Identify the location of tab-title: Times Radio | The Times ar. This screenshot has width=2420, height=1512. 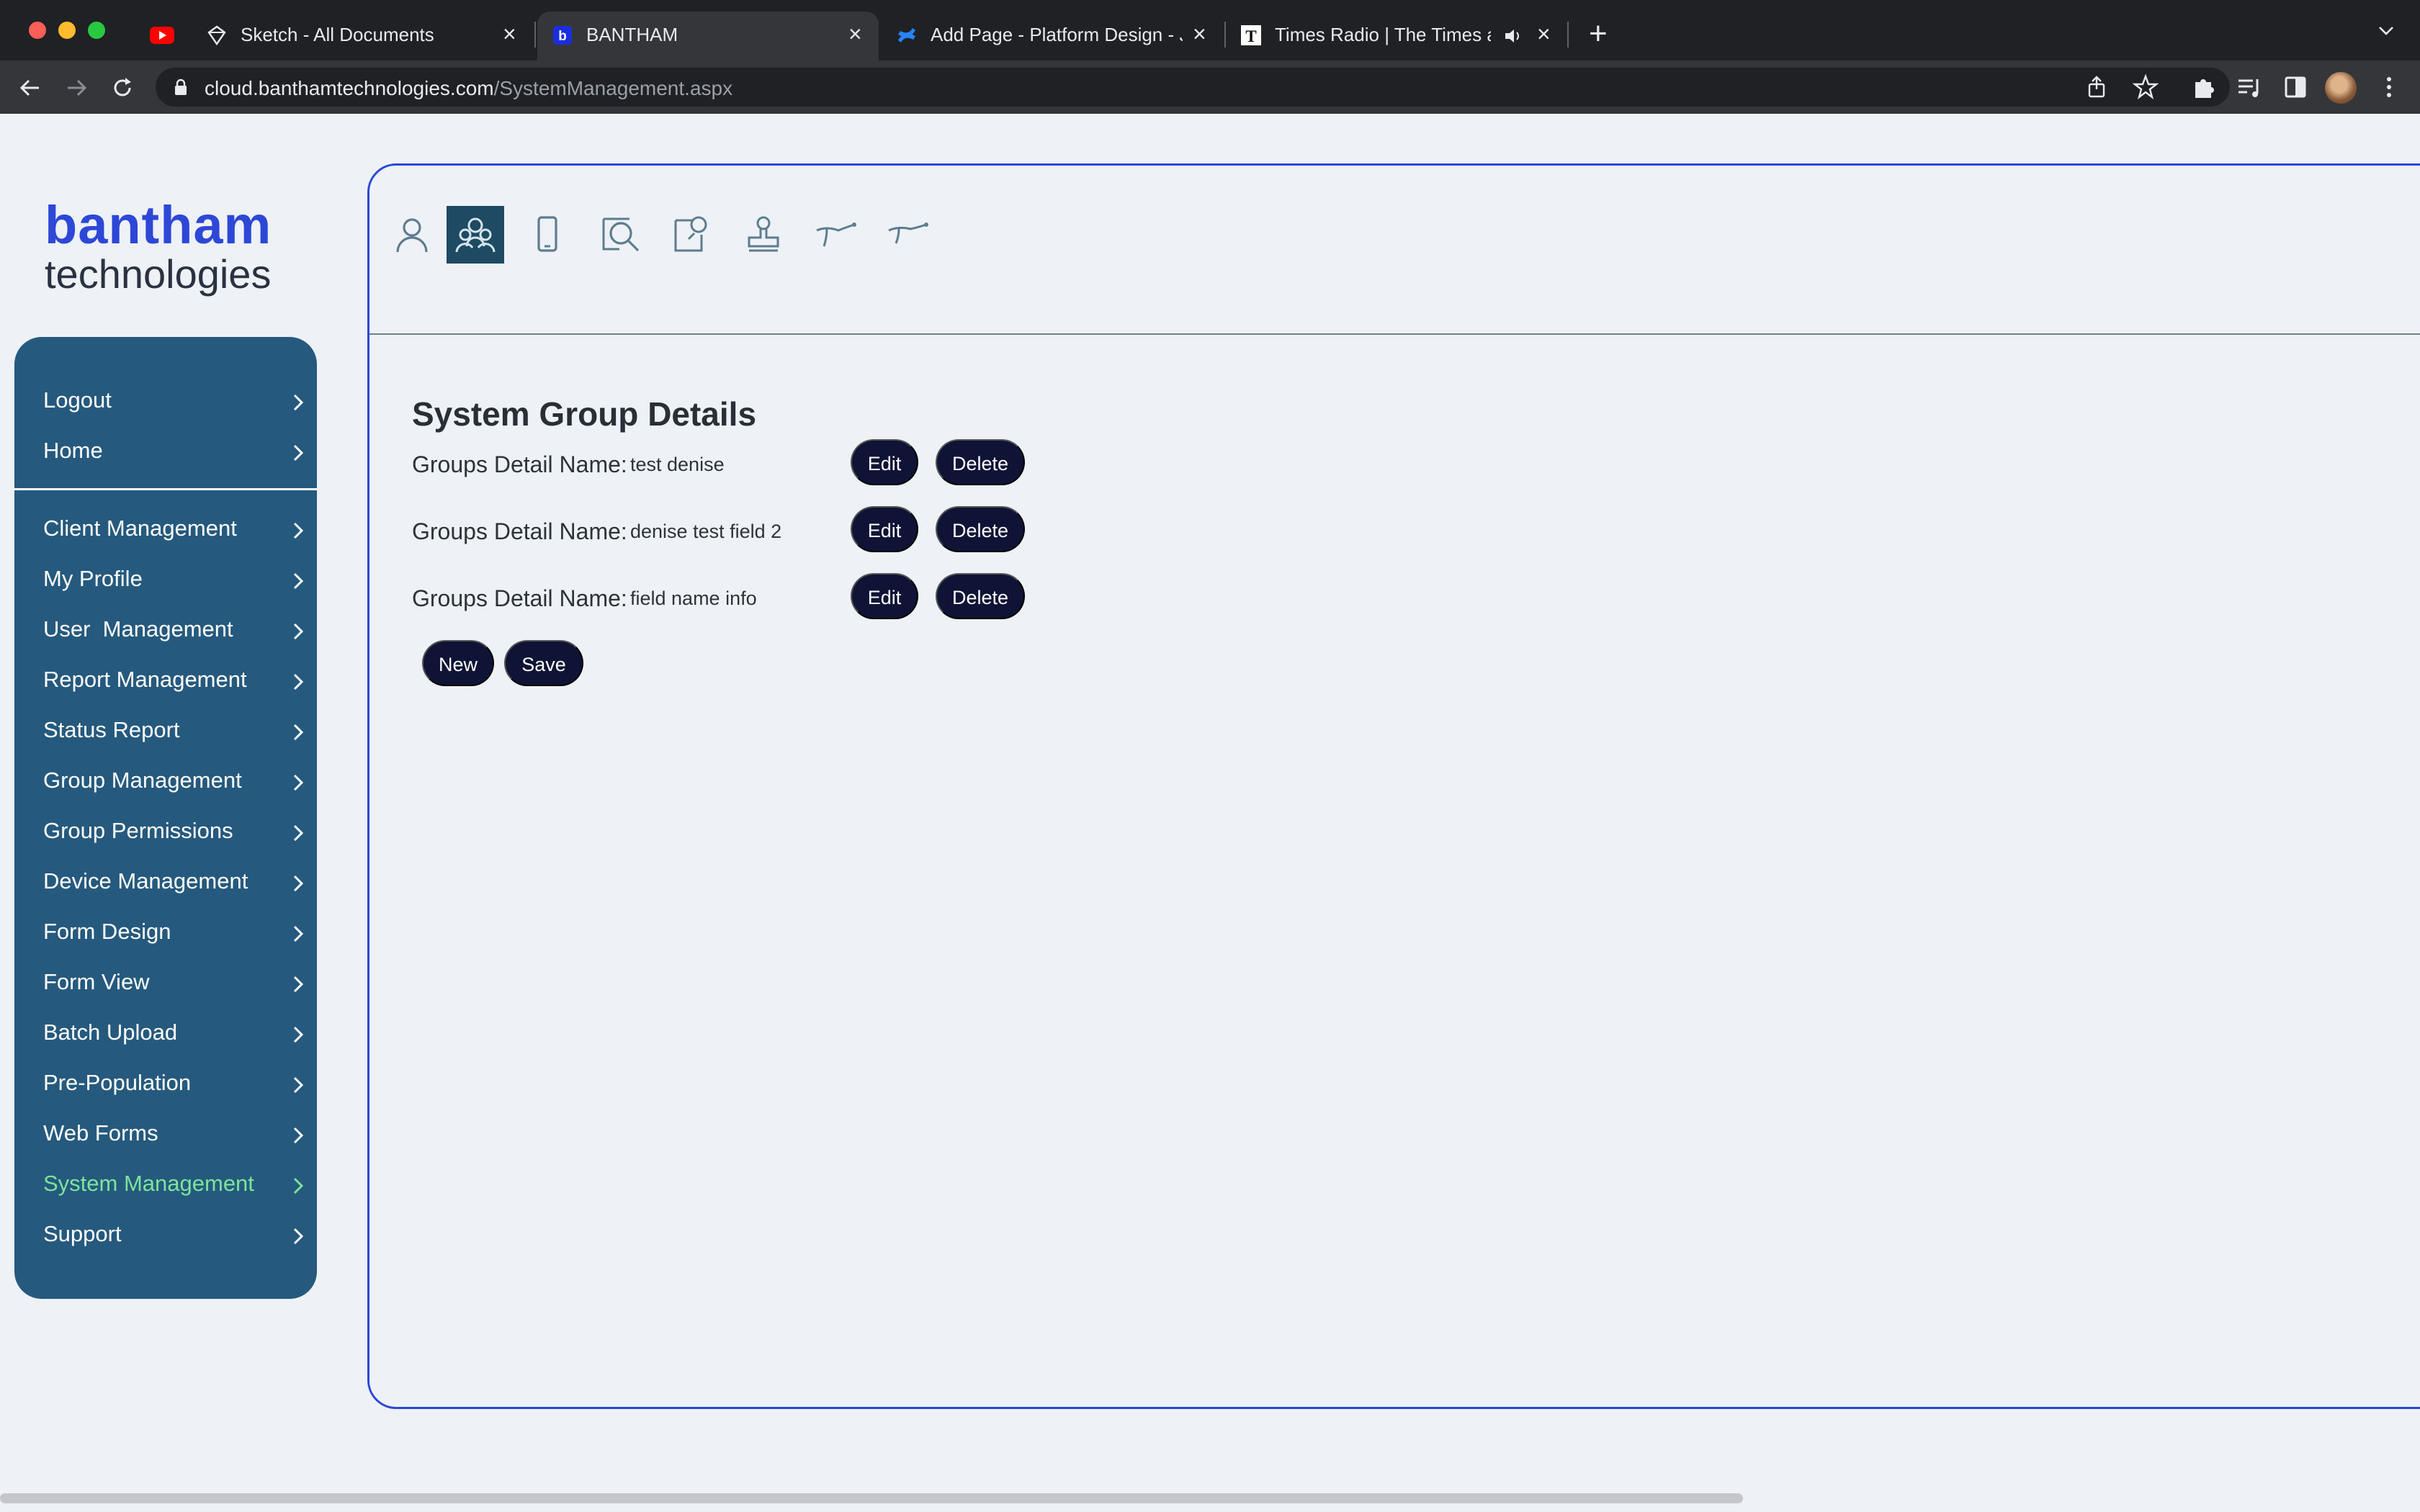
(1383, 34).